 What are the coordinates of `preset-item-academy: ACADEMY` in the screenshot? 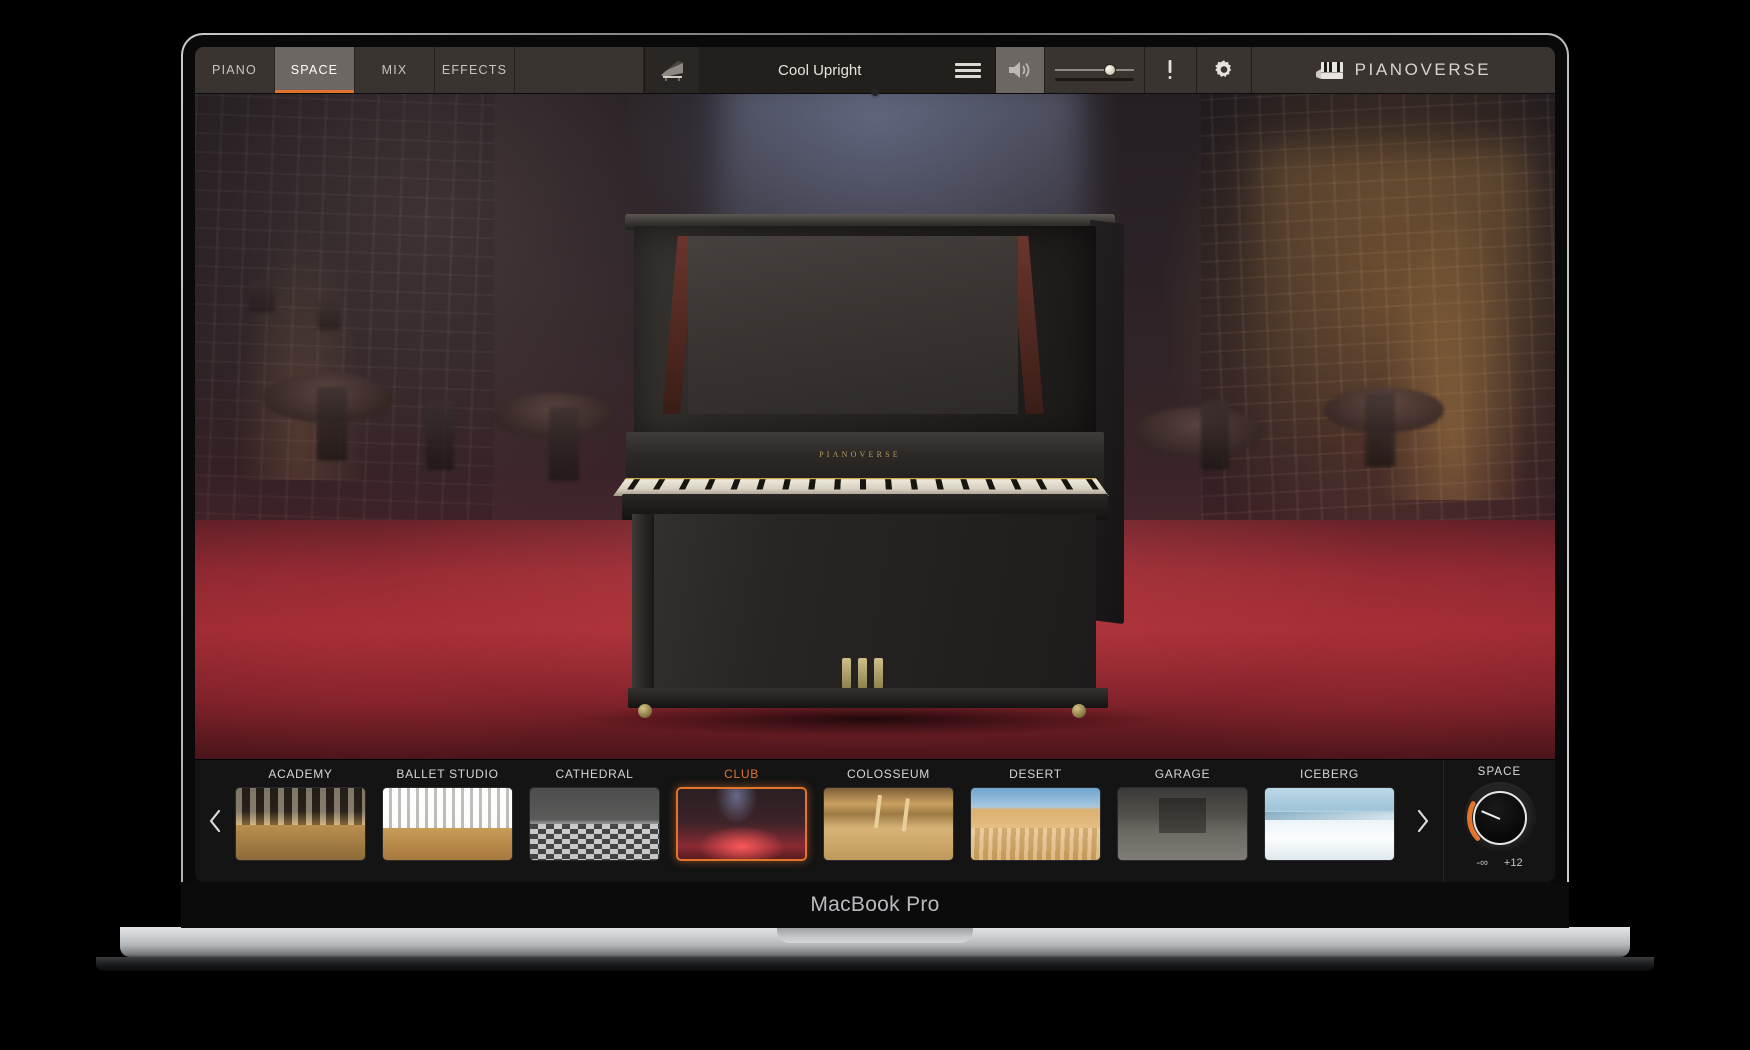 It's located at (300, 814).